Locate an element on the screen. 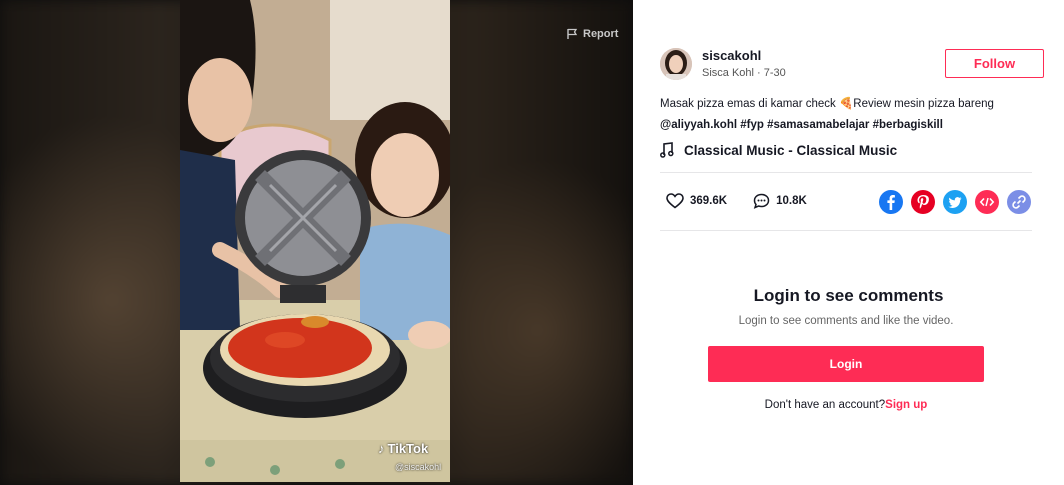  report-label: Report is located at coordinates (601, 34).